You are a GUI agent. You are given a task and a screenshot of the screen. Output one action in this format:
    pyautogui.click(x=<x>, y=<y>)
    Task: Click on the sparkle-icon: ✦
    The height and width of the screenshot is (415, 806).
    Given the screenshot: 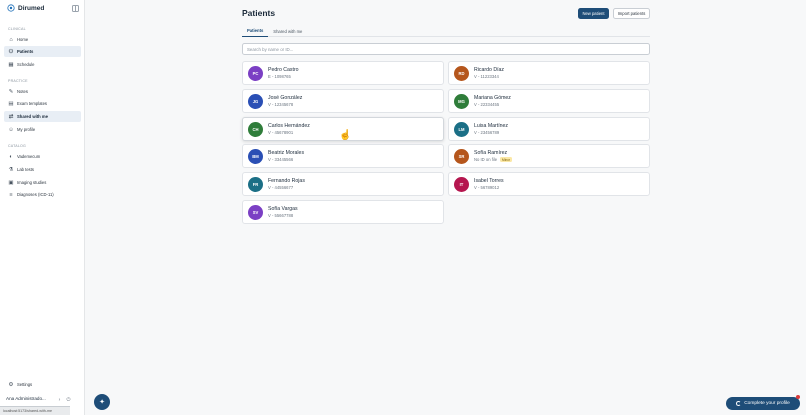 What is the action you would take?
    pyautogui.click(x=102, y=402)
    